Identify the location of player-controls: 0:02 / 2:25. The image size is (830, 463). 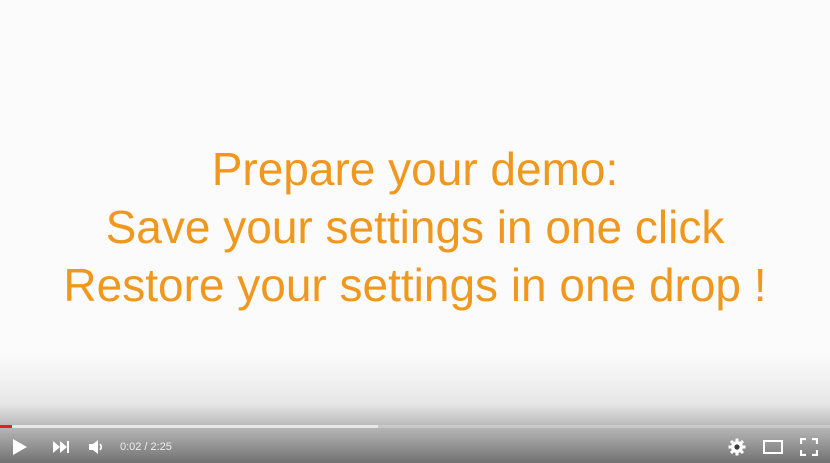
(415, 446).